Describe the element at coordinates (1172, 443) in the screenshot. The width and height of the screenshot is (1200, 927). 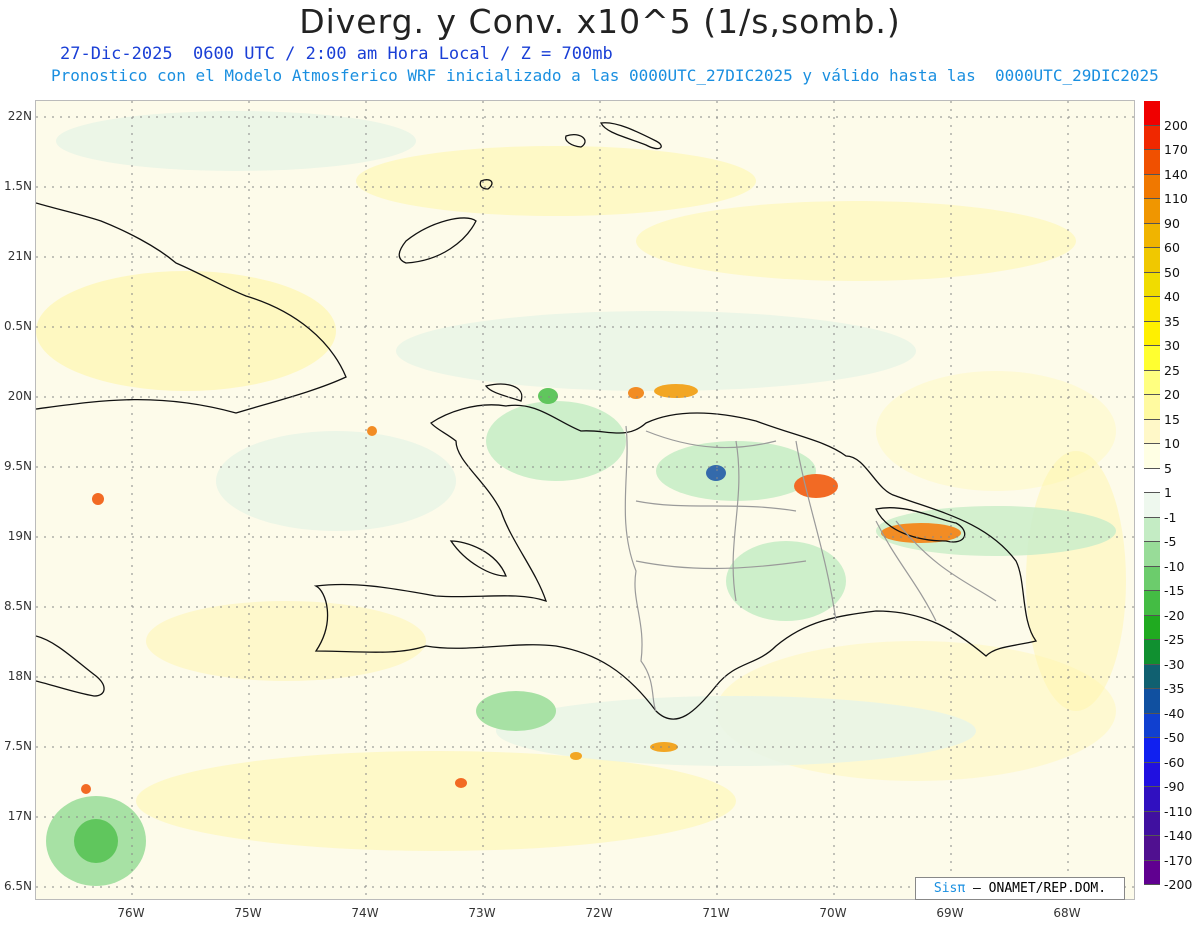
I see `colorbar-label: 10` at that location.